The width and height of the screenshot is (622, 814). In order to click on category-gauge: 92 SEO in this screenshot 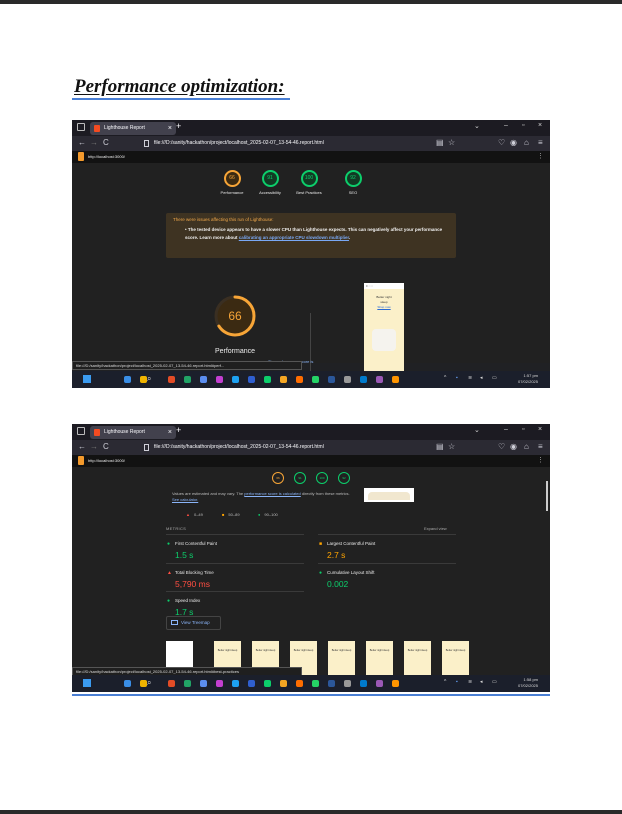, I will do `click(353, 182)`.